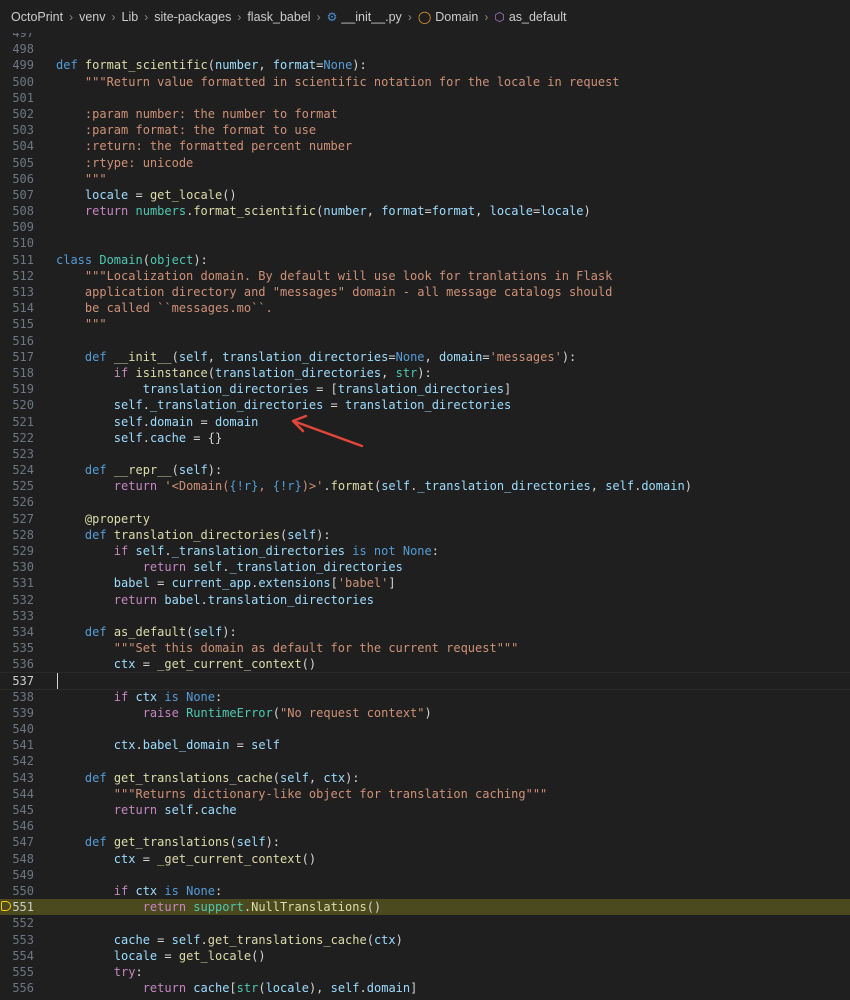 This screenshot has height=1000, width=850. What do you see at coordinates (189, 955) in the screenshot?
I see `code-text: locale = get_locale()` at bounding box center [189, 955].